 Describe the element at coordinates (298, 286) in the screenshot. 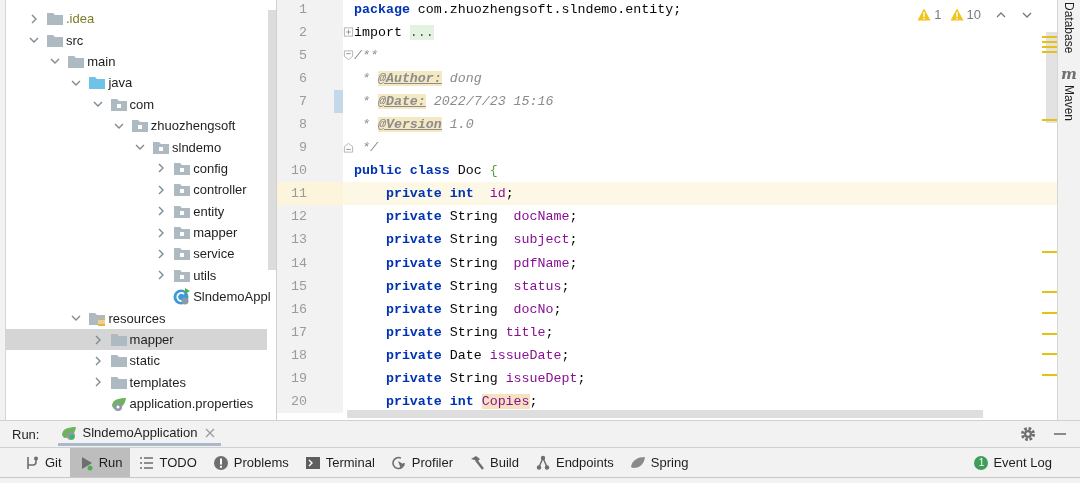

I see `line-number: 15` at that location.